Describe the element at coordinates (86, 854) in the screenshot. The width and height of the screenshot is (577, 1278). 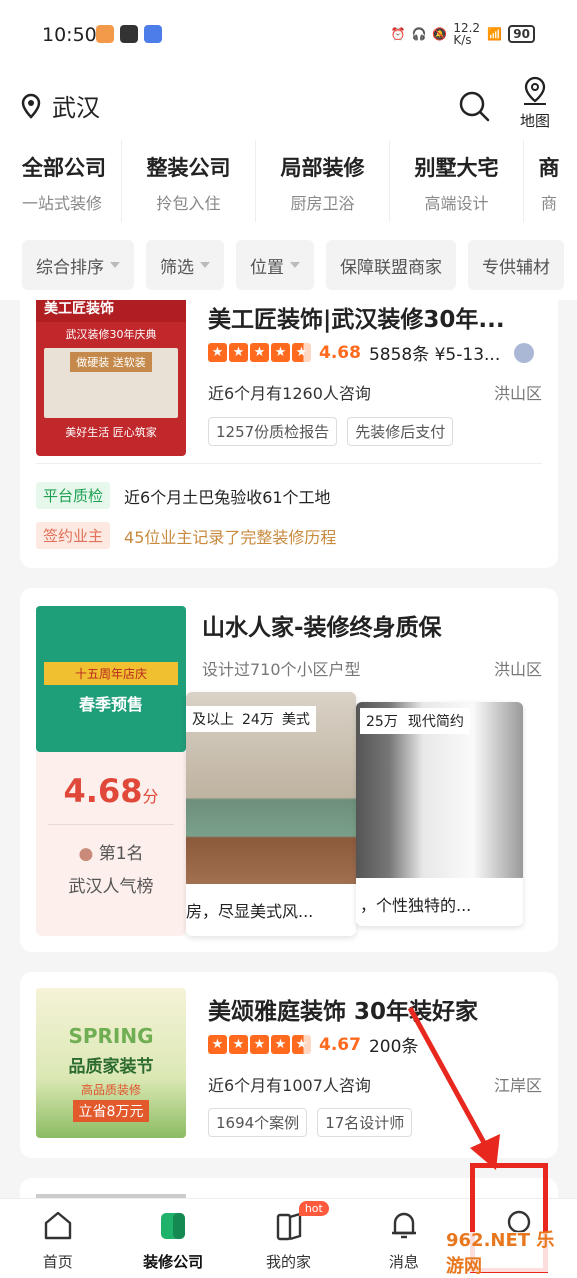
I see `flame-icon: ●` at that location.